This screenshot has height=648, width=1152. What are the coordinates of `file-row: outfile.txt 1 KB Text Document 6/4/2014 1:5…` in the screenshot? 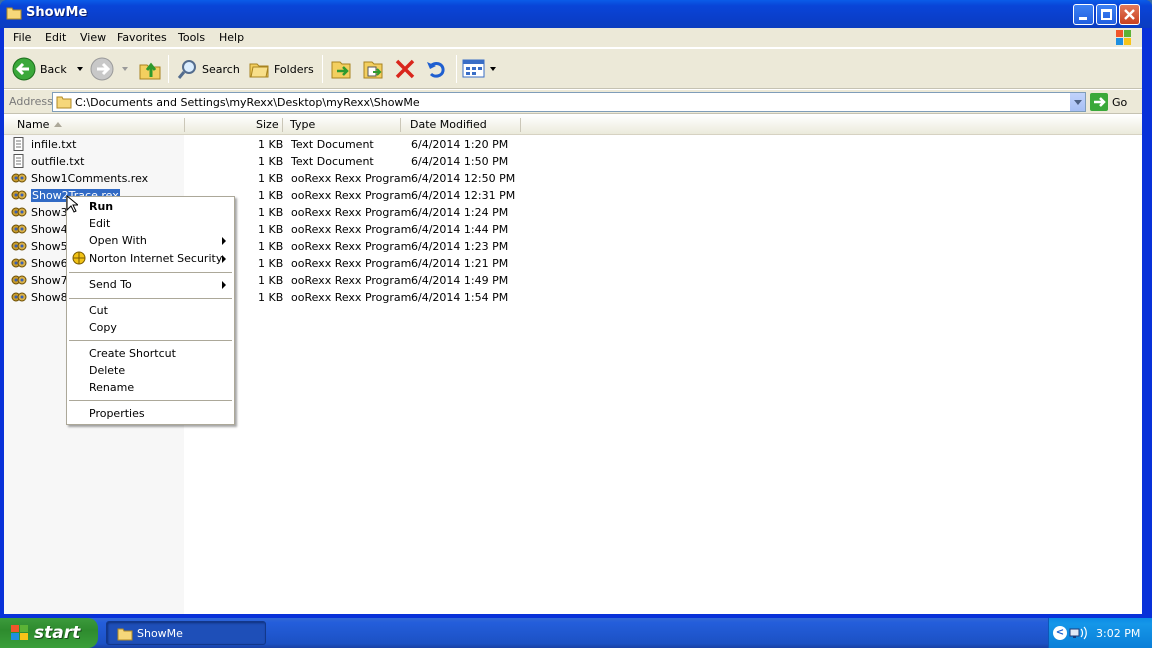 It's located at (264, 161).